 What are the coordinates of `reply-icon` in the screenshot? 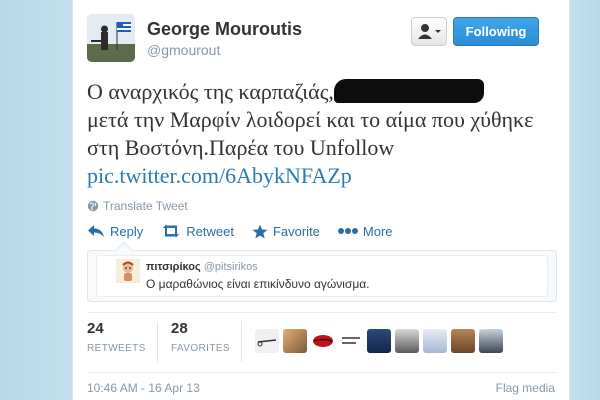 It's located at (96, 231).